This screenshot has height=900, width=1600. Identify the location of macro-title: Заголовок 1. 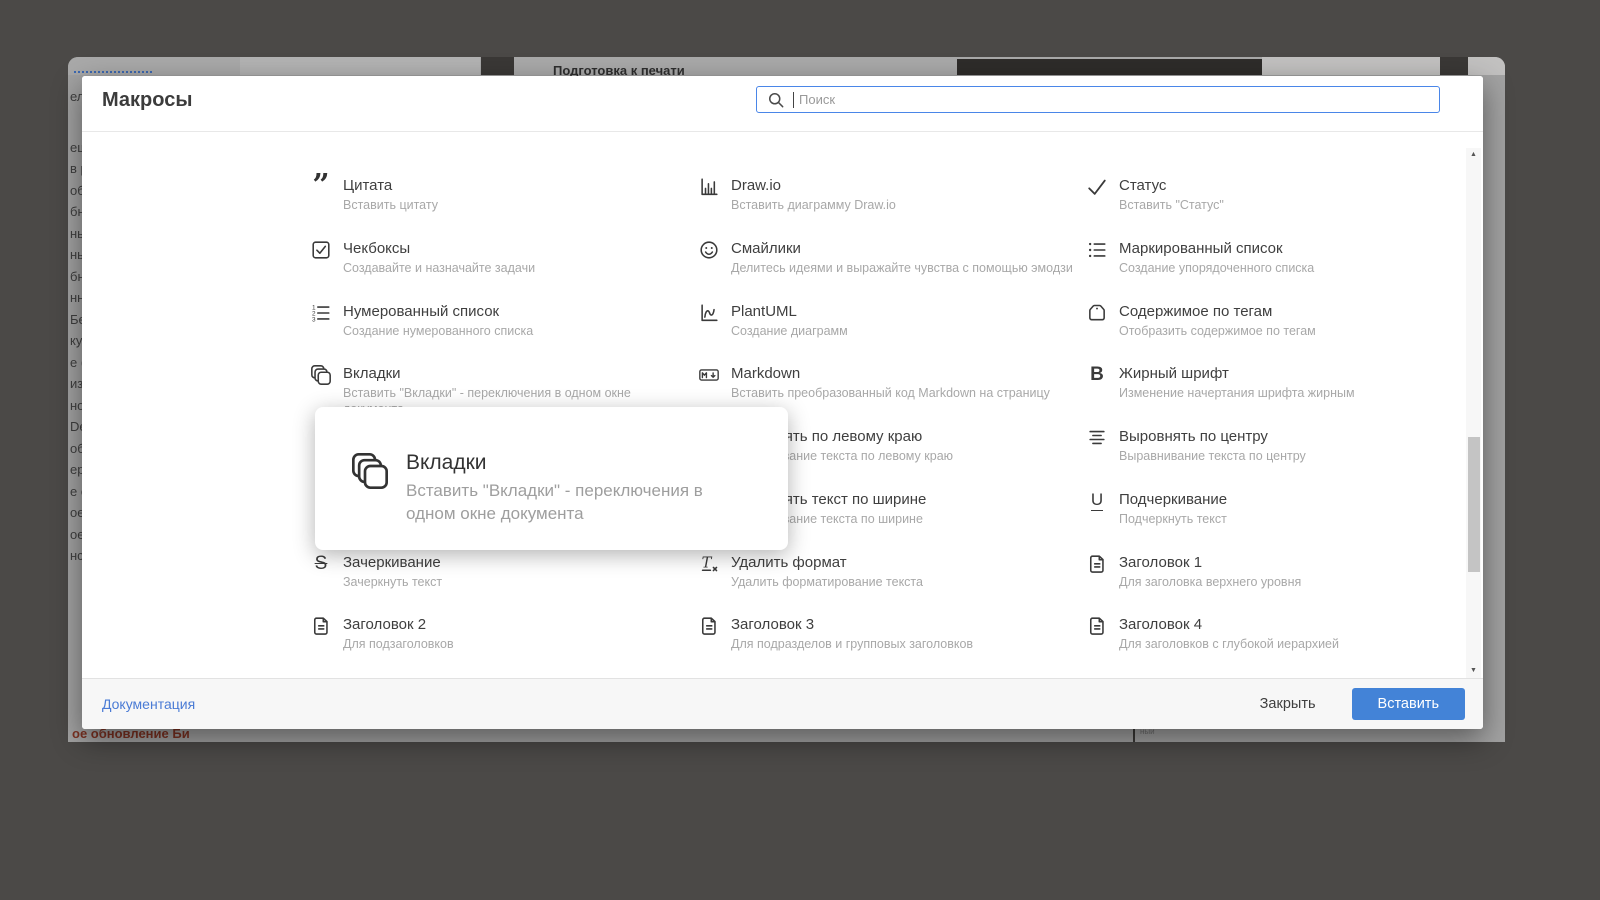
(1161, 562).